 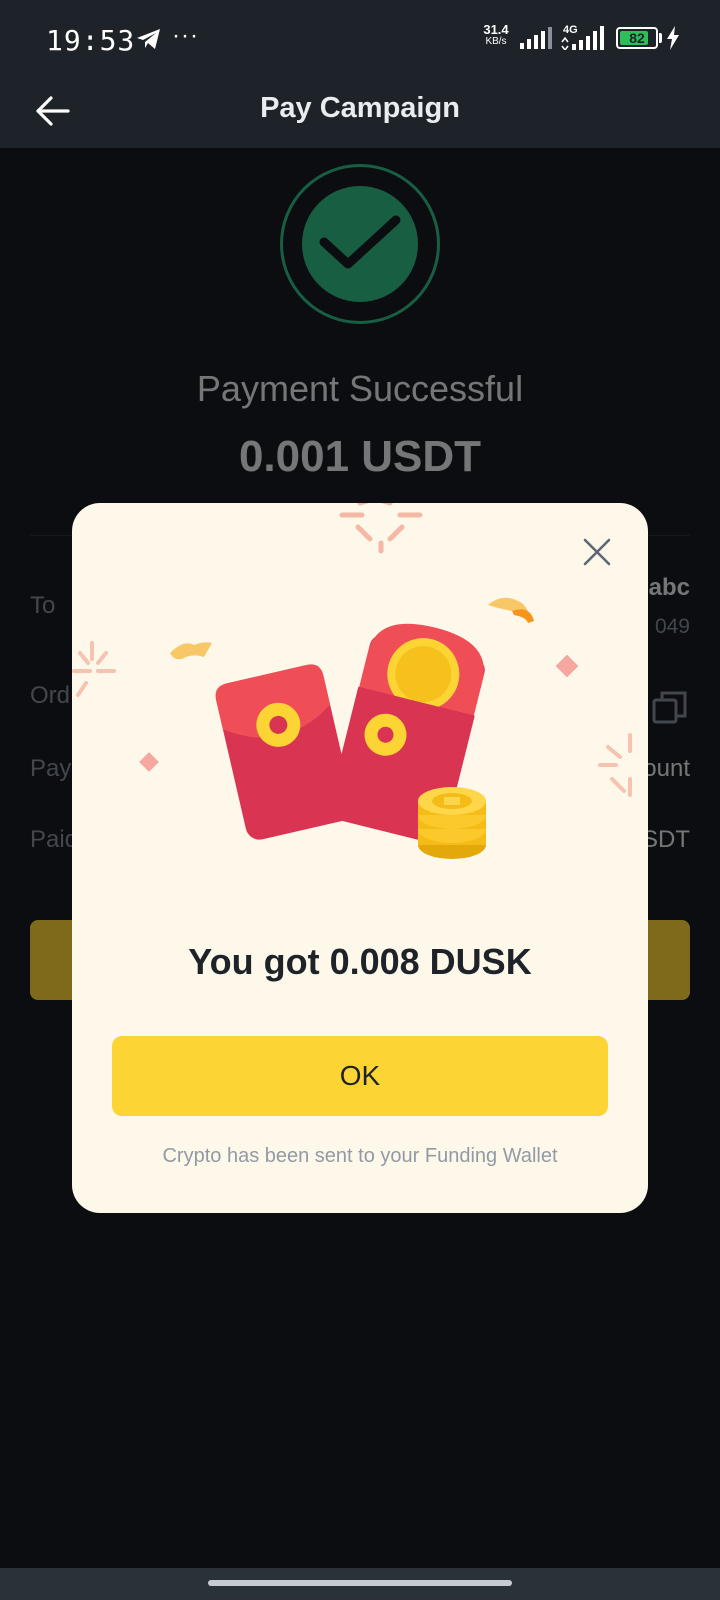 I want to click on telegram-icon, so click(x=148, y=39).